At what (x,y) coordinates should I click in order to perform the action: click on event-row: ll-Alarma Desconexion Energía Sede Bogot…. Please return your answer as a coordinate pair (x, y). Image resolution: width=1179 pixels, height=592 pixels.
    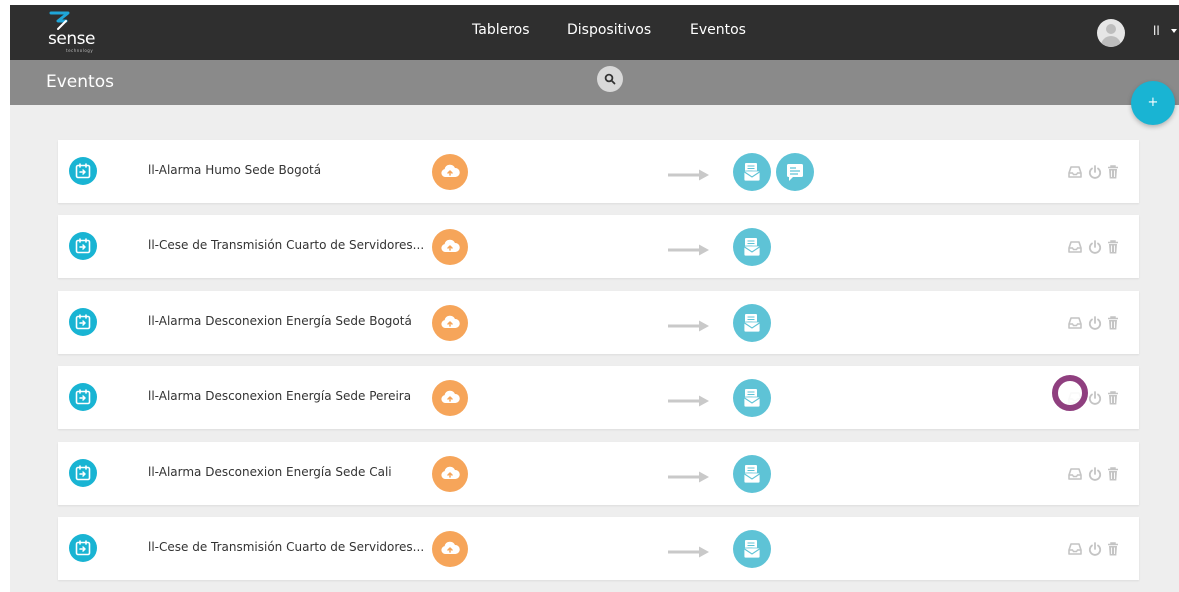
    Looking at the image, I should click on (598, 322).